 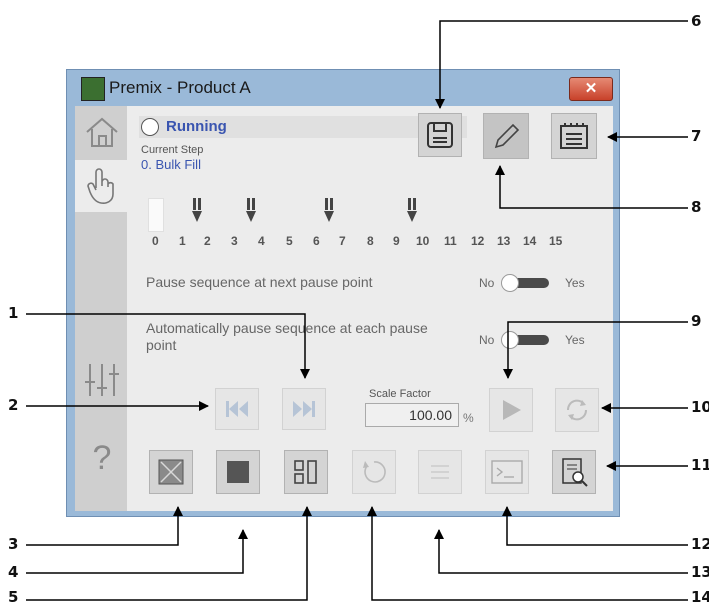 What do you see at coordinates (700, 407) in the screenshot?
I see `callout-10: 10` at bounding box center [700, 407].